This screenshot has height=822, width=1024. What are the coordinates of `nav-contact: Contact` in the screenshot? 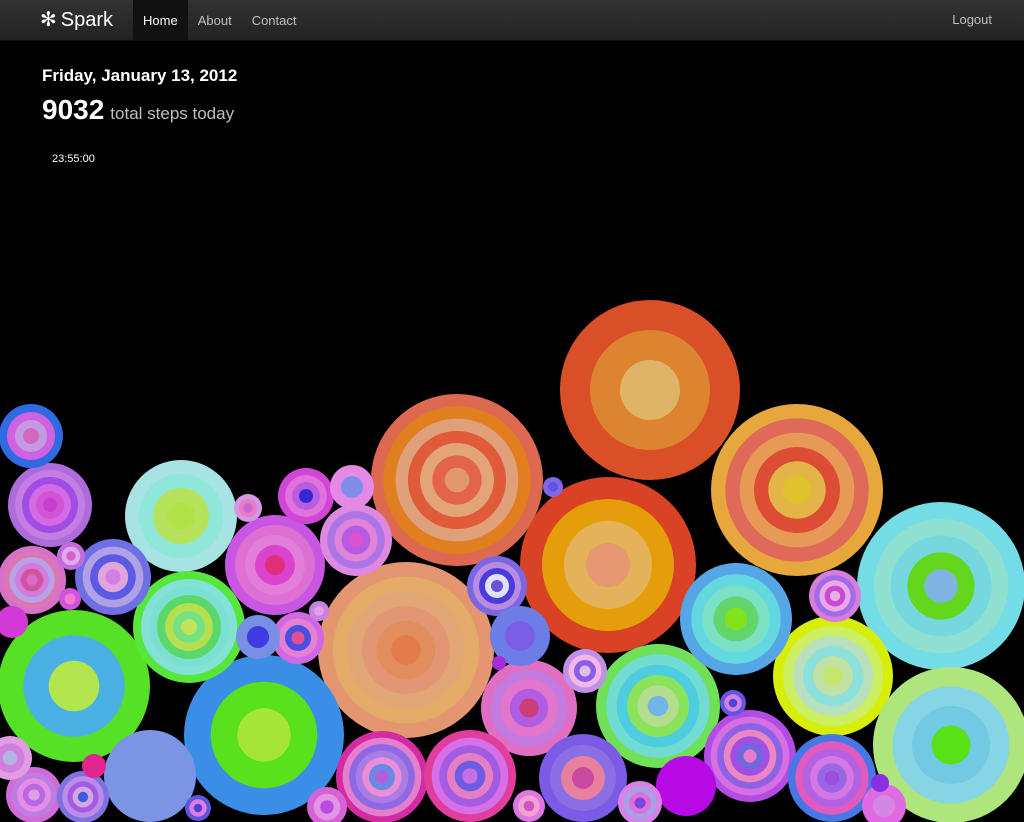 It's located at (274, 20).